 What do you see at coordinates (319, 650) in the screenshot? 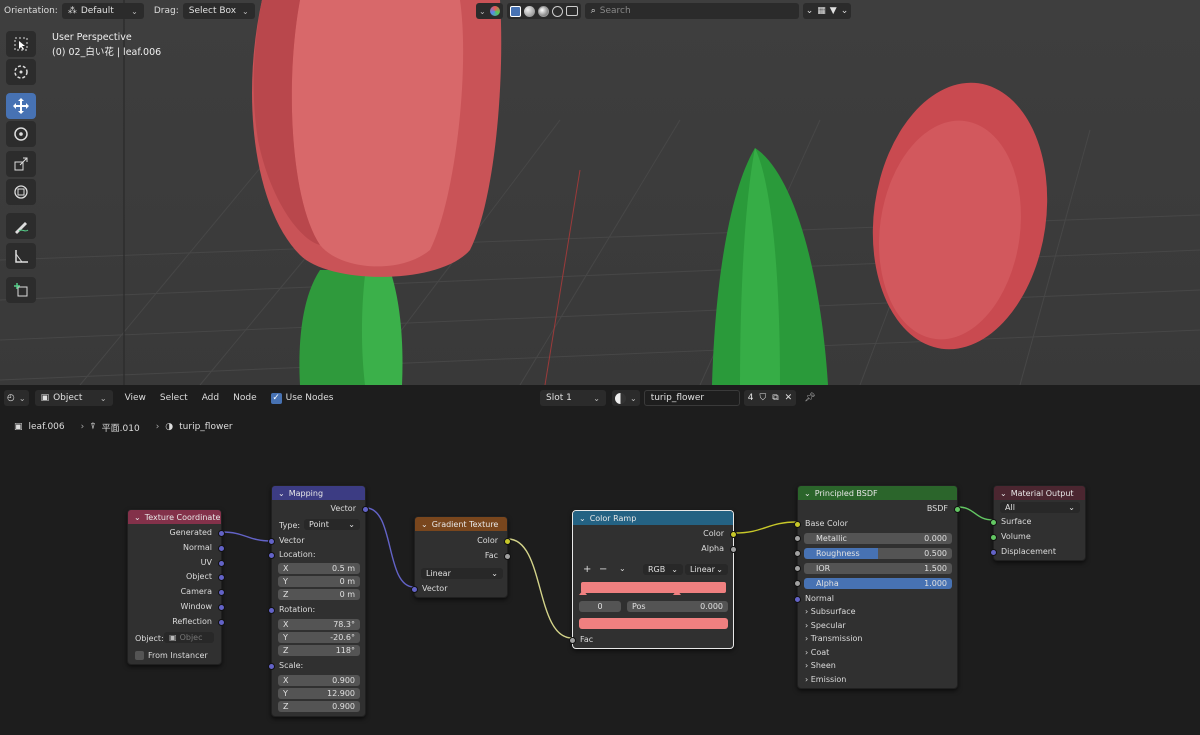
I see `rotation-z-field: Z 118°` at bounding box center [319, 650].